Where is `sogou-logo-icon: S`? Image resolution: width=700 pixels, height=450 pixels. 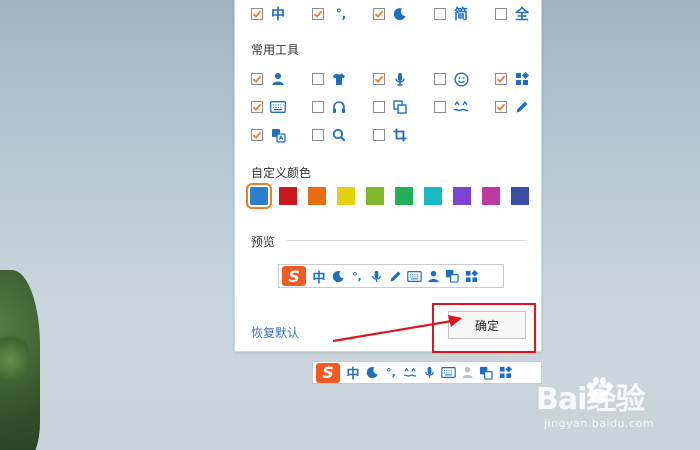 sogou-logo-icon: S is located at coordinates (328, 372).